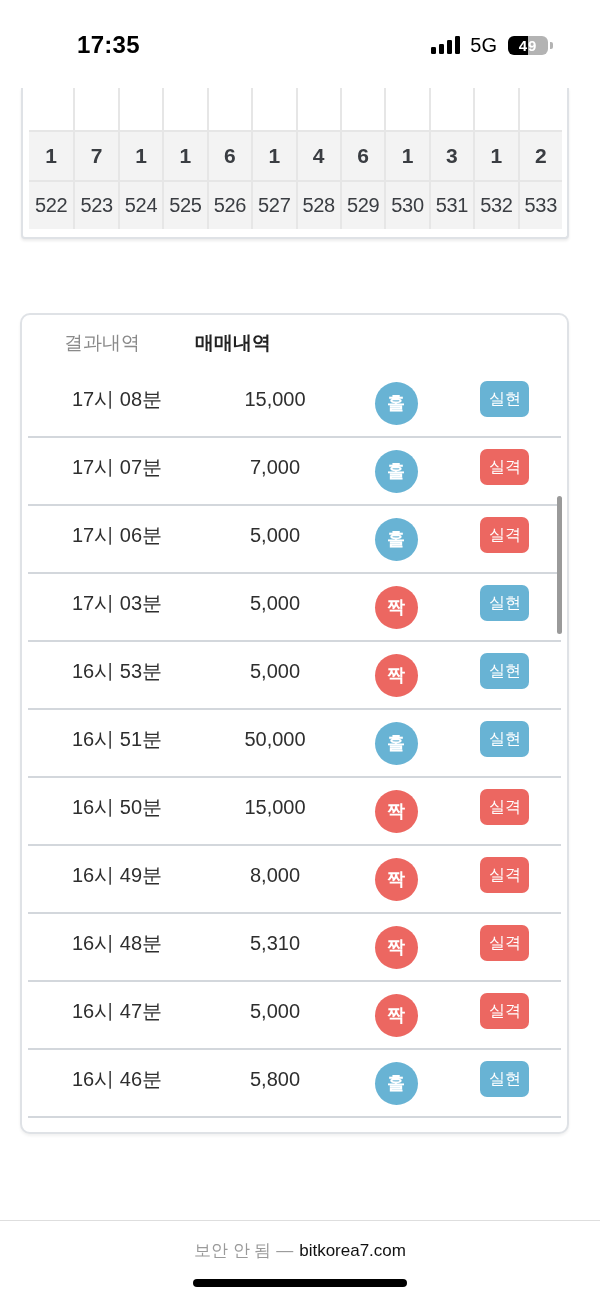 Image resolution: width=600 pixels, height=1301 pixels. What do you see at coordinates (539, 204) in the screenshot?
I see `round-cell: 533` at bounding box center [539, 204].